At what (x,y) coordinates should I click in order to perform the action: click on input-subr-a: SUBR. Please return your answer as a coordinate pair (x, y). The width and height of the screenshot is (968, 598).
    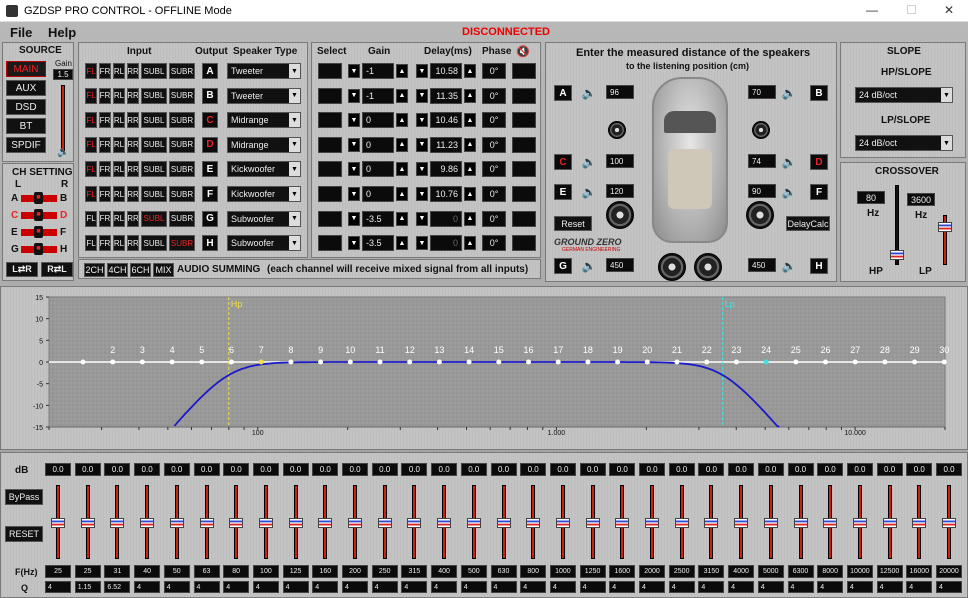
    Looking at the image, I should click on (182, 71).